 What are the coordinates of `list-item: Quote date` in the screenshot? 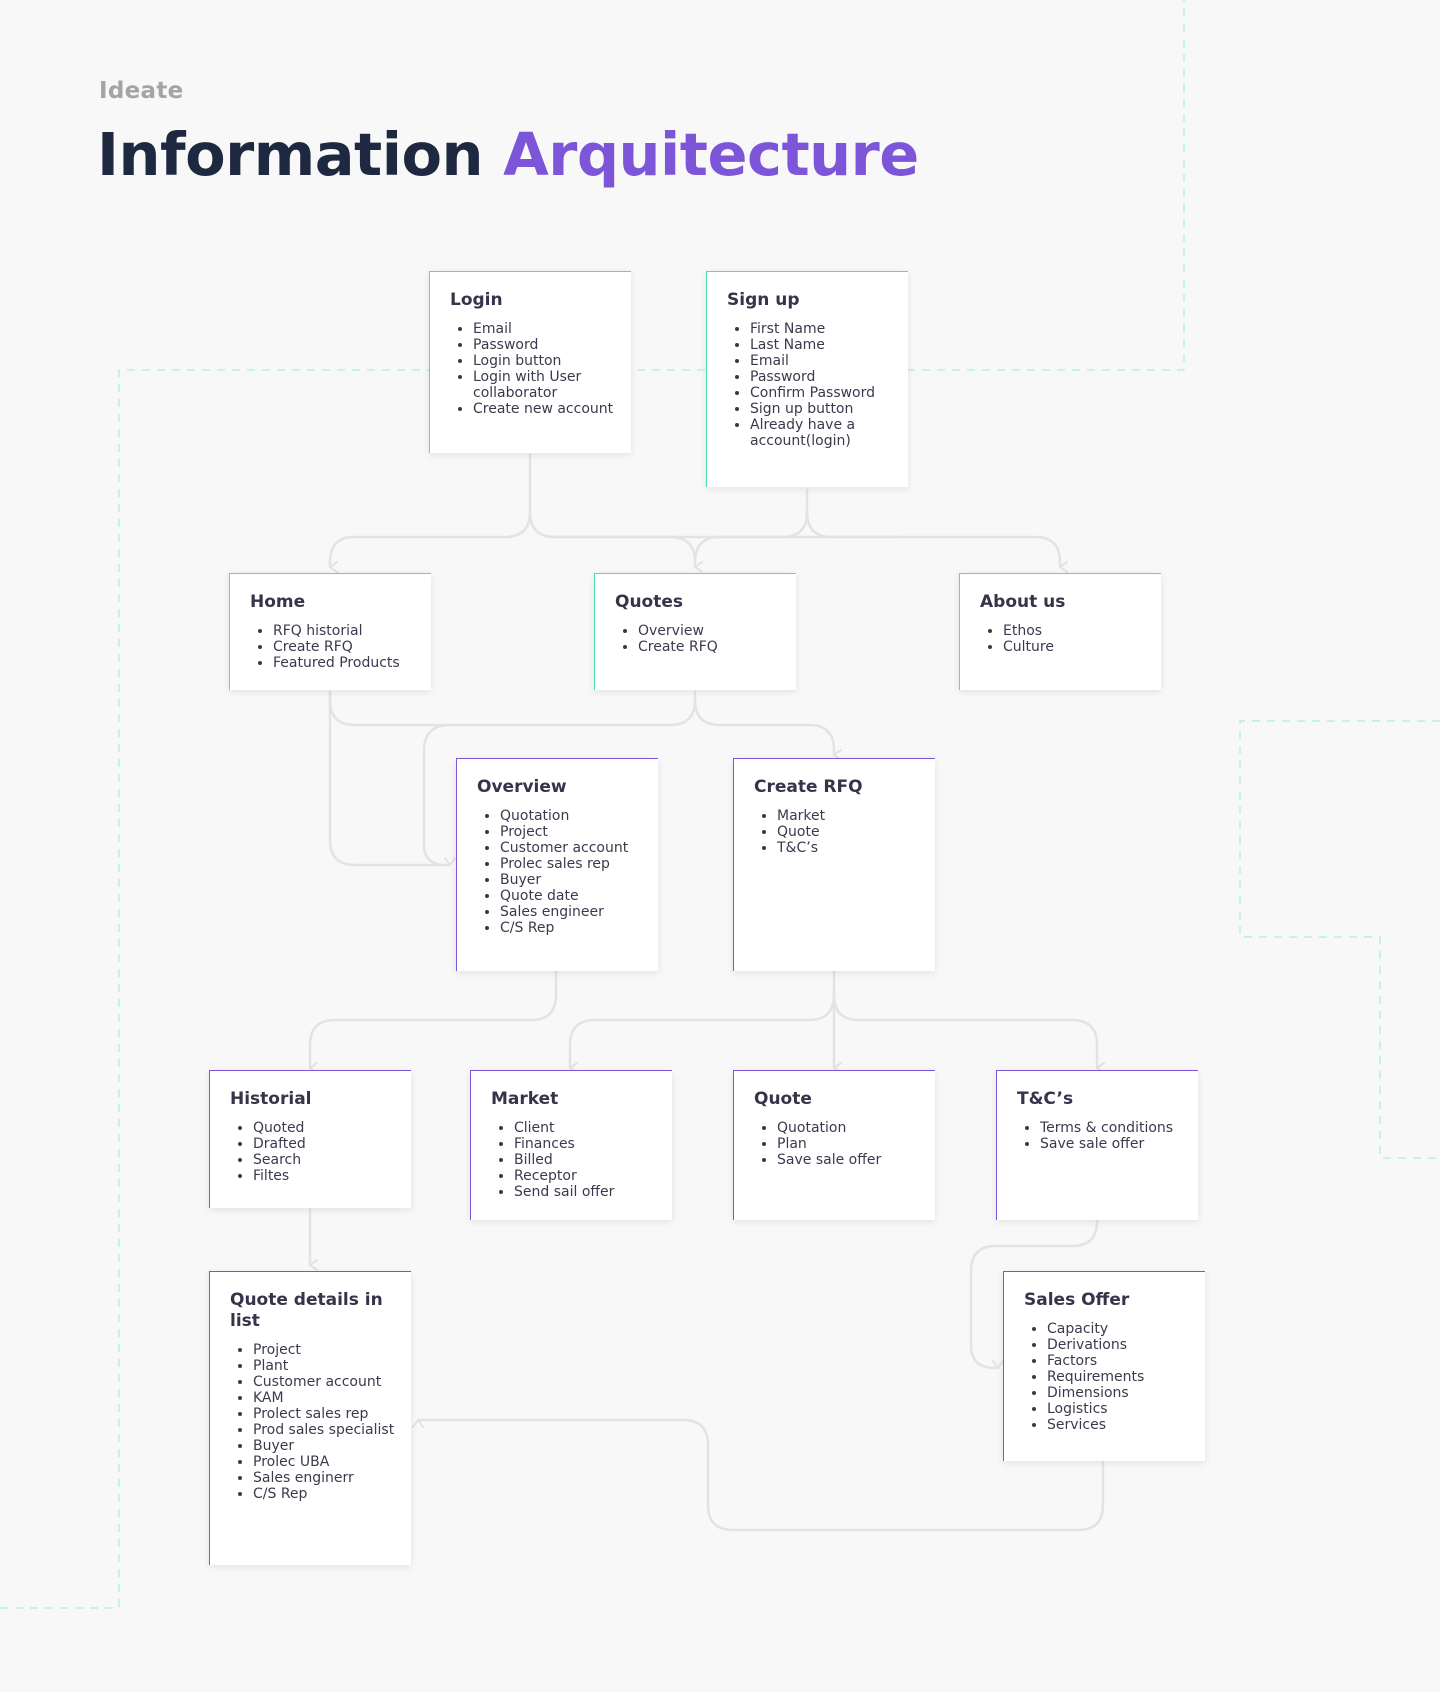 It's located at (572, 896).